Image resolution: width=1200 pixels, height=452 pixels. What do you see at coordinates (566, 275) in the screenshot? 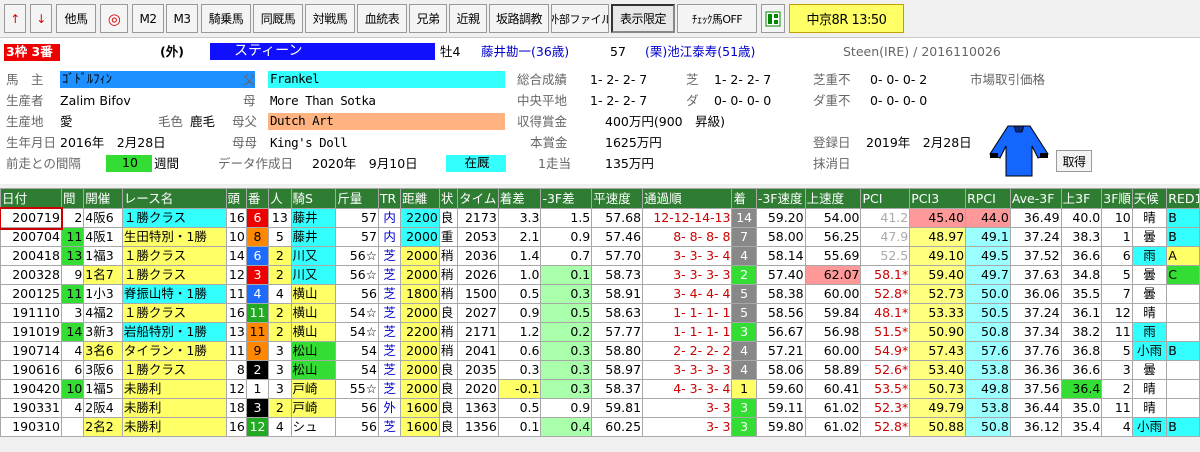
I see `table-cell: 0.1` at bounding box center [566, 275].